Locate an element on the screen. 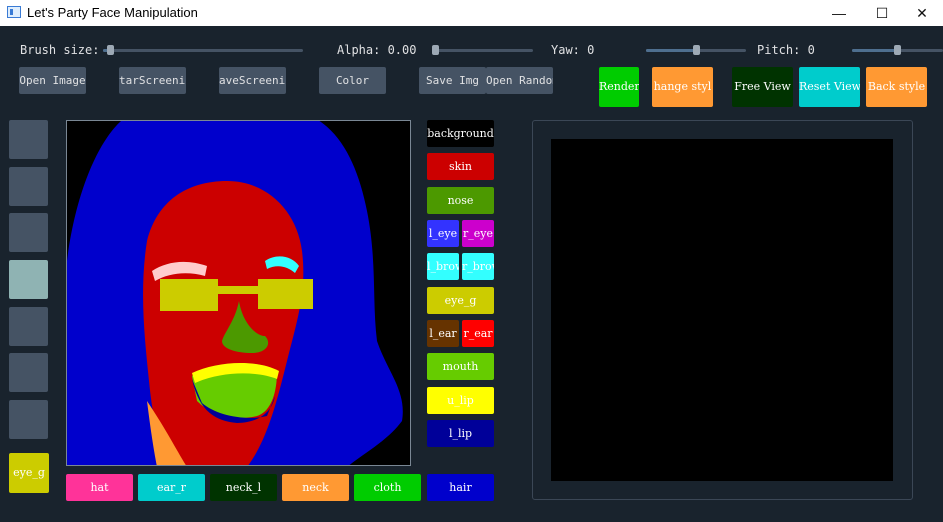  pitch-slider is located at coordinates (897, 50).